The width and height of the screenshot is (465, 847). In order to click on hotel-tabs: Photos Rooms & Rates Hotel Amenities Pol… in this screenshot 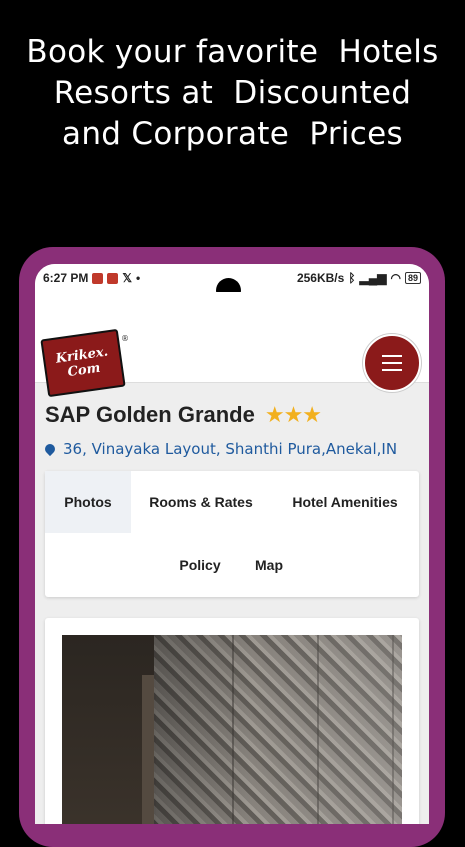, I will do `click(232, 534)`.